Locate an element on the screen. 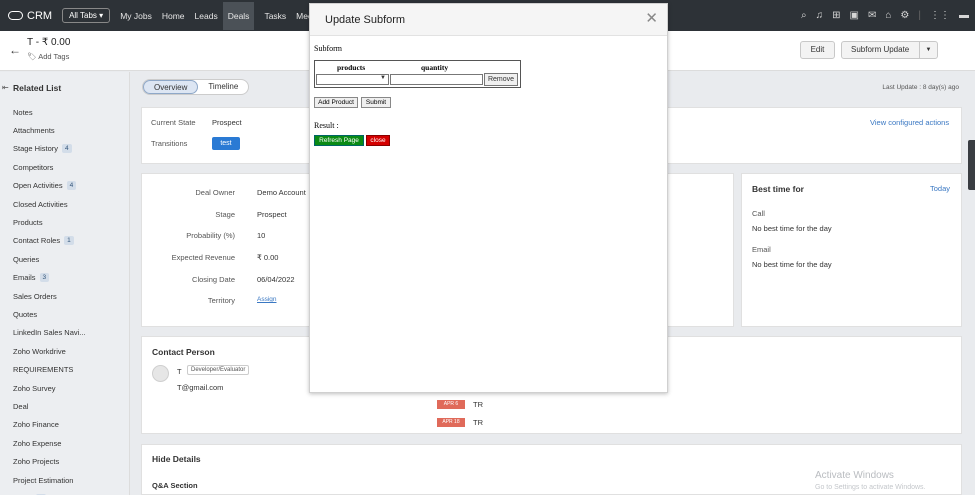 This screenshot has height=495, width=975. add-tags-label: Add Tags is located at coordinates (54, 56).